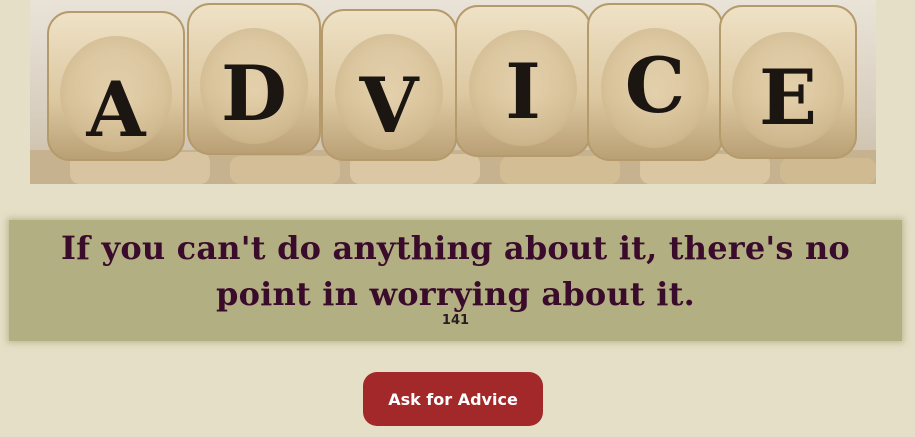 Image resolution: width=915 pixels, height=437 pixels. I want to click on ask-for-advice-button: Ask for Advice, so click(453, 399).